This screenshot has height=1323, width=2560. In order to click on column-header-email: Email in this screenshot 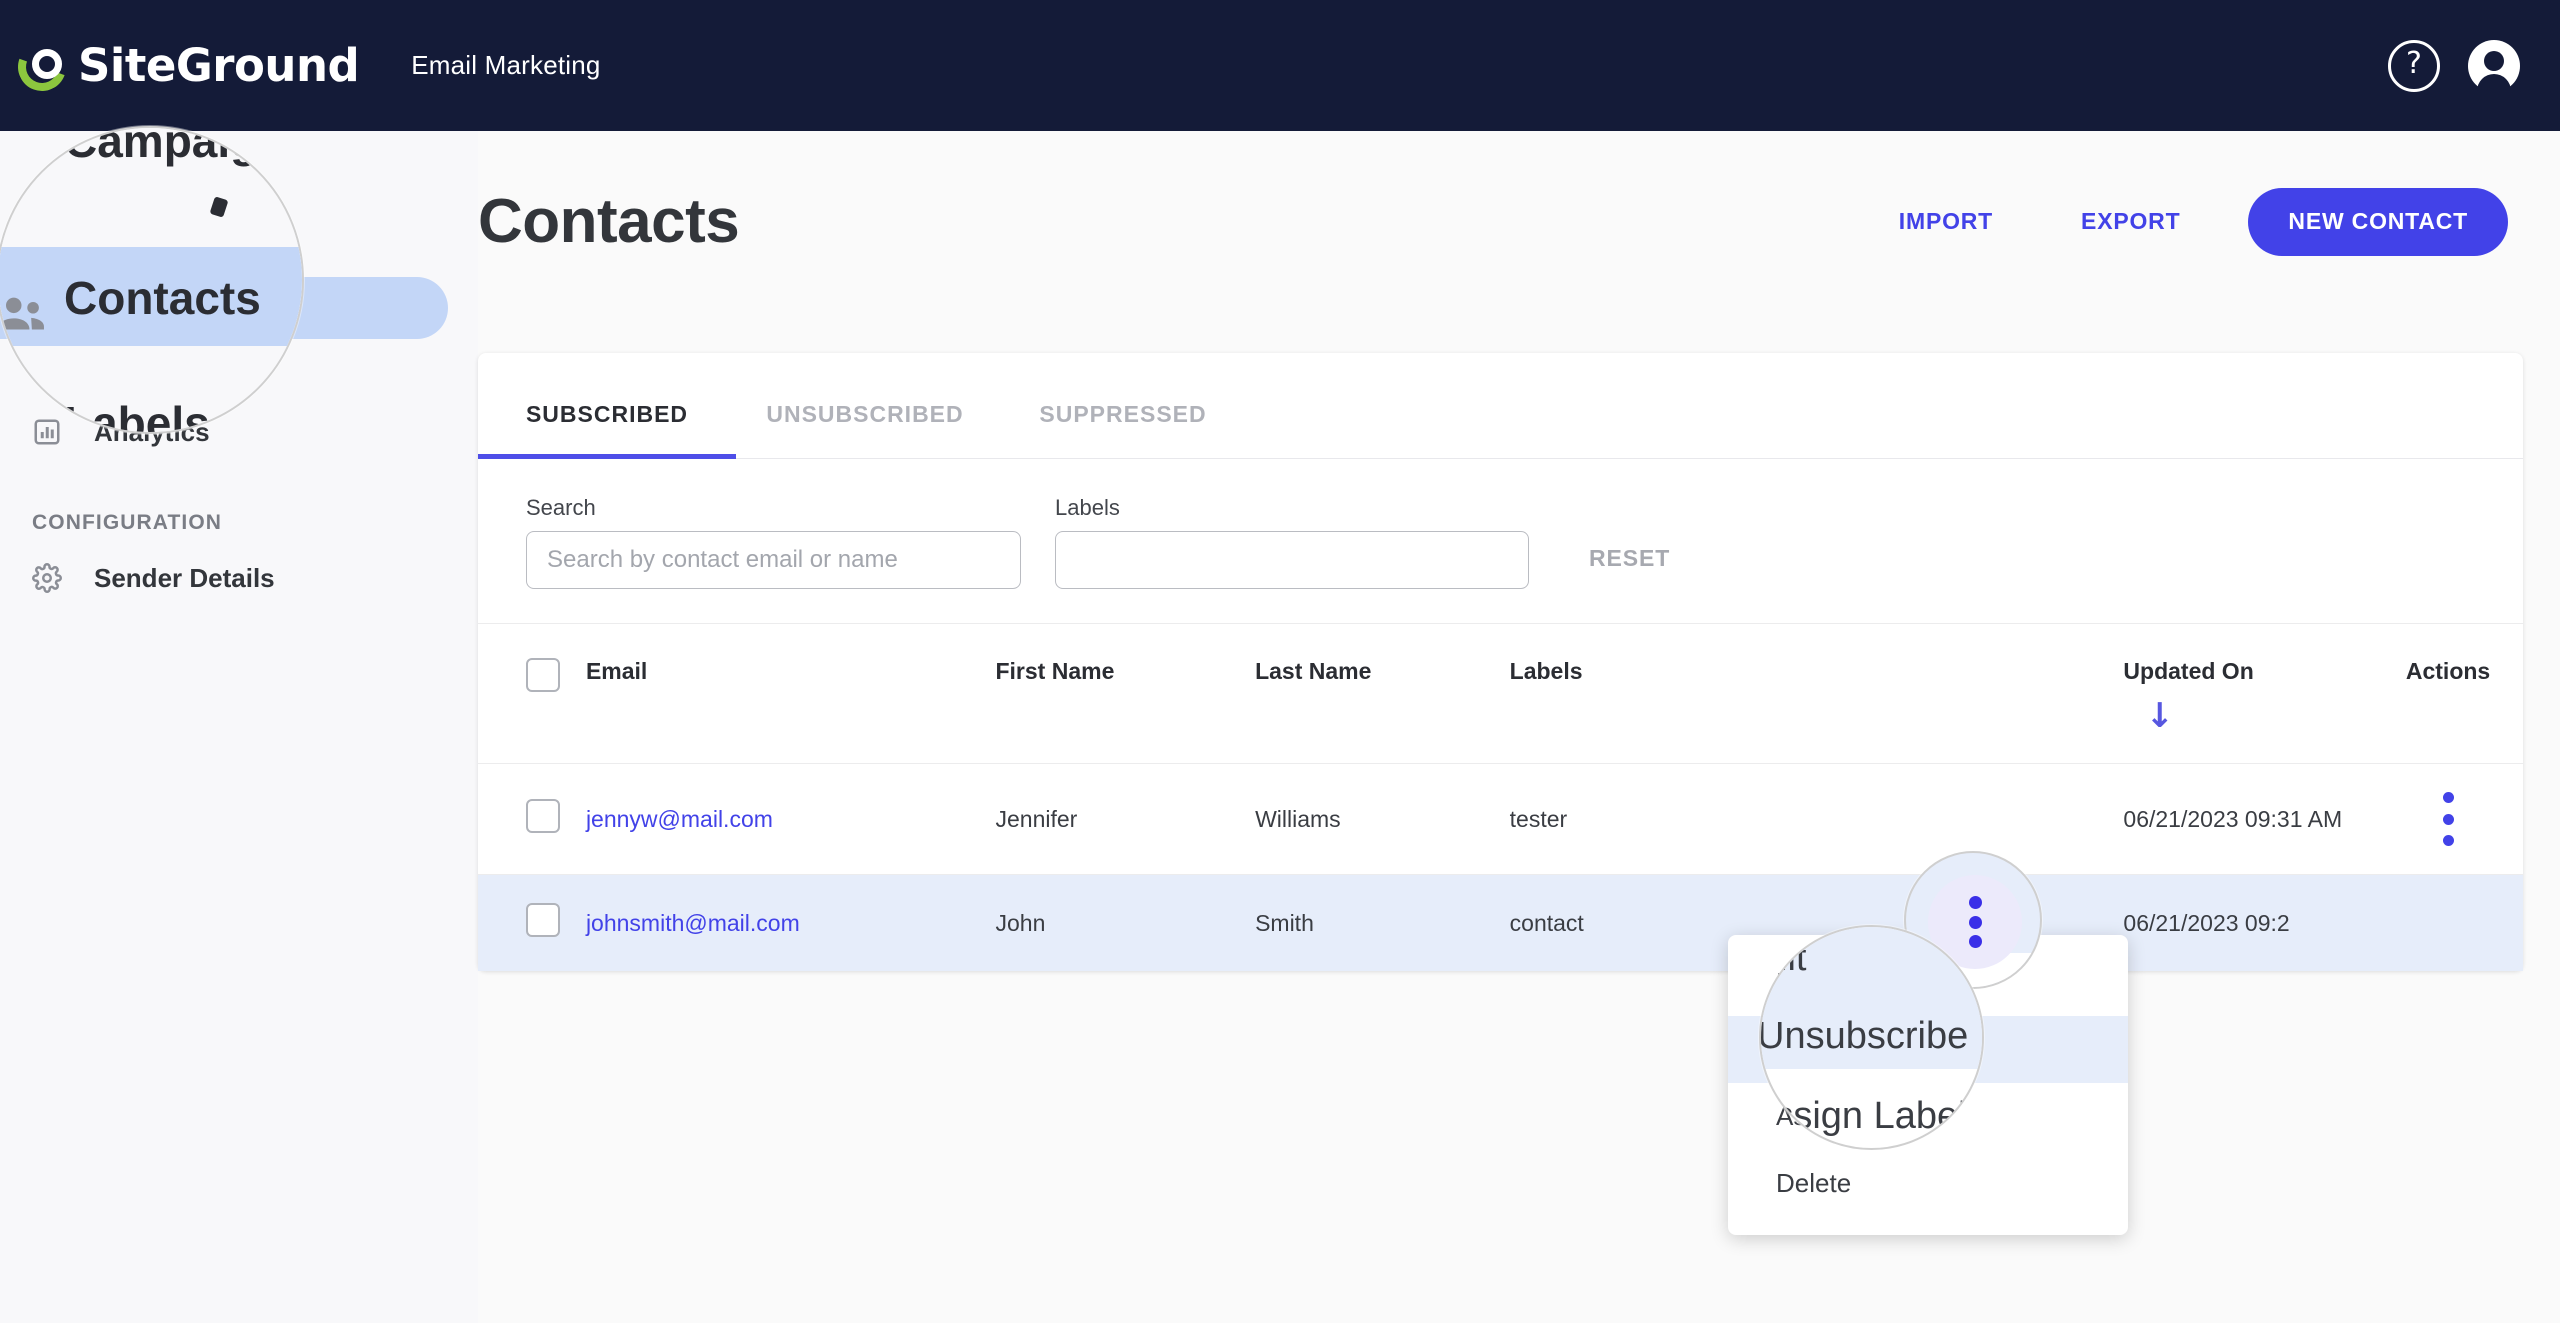, I will do `click(791, 694)`.